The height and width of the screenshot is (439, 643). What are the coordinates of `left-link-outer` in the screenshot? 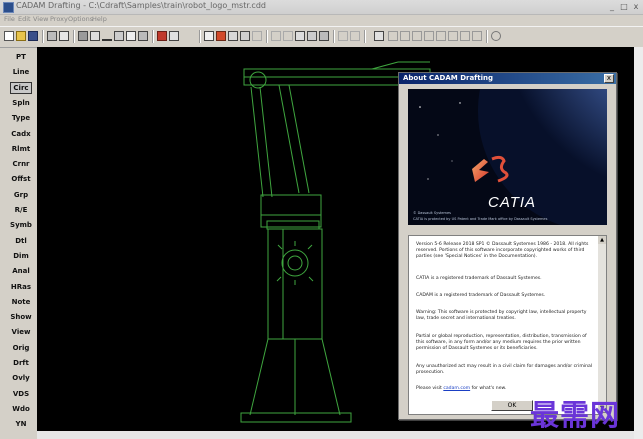 It's located at (257, 142).